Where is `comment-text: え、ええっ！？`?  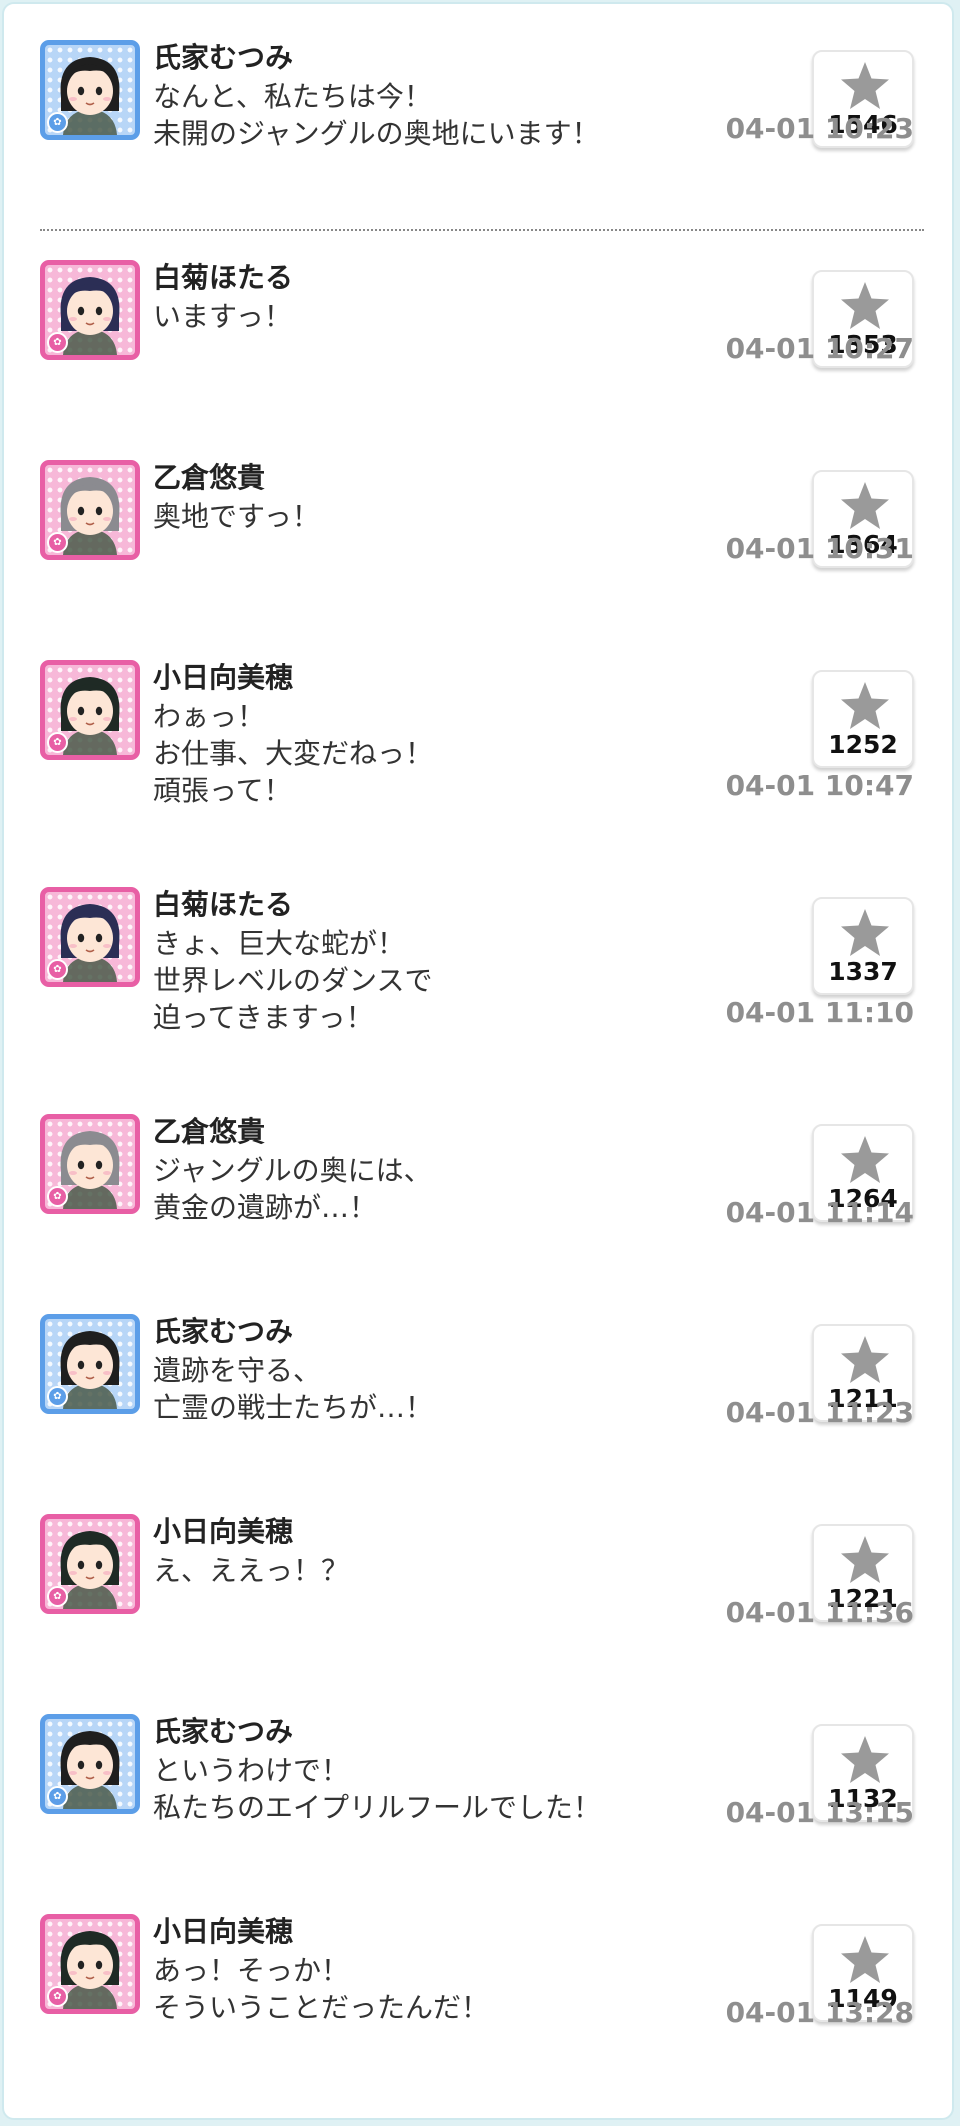 comment-text: え、ええっ！？ is located at coordinates (251, 1570).